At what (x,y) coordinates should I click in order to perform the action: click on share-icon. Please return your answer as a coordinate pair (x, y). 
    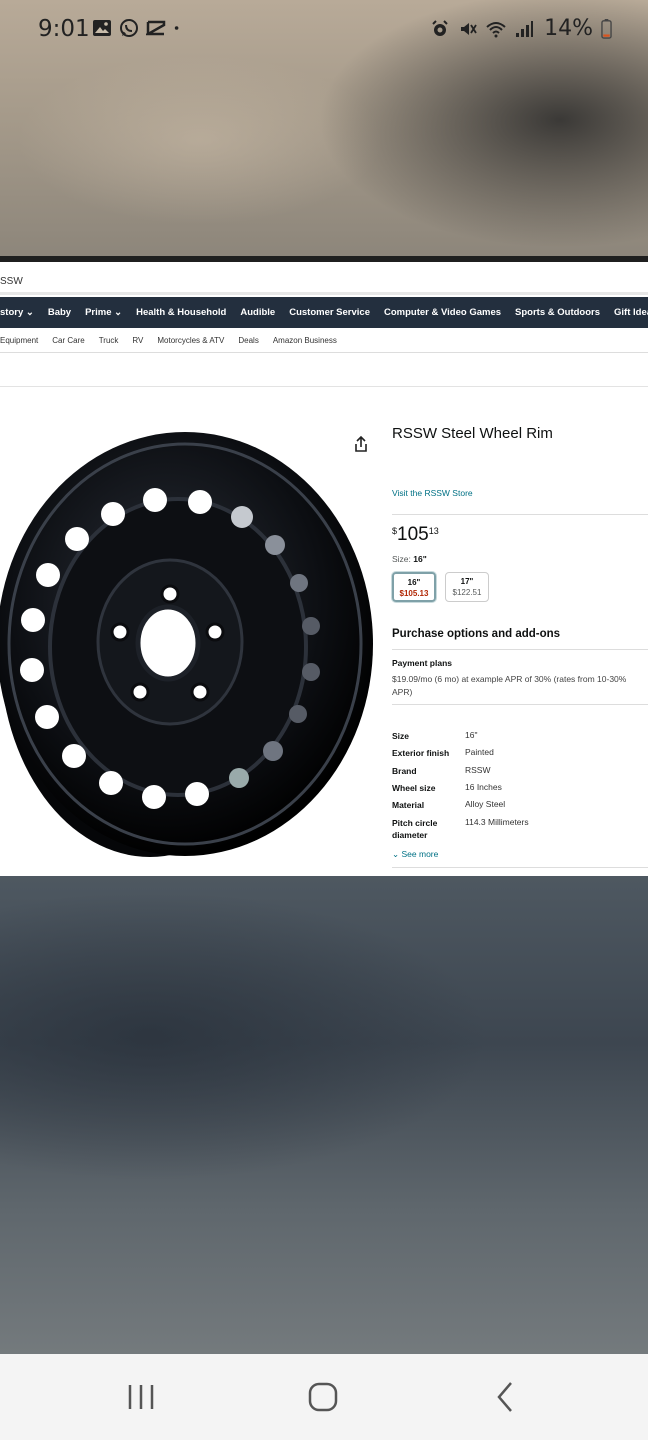
    Looking at the image, I should click on (361, 444).